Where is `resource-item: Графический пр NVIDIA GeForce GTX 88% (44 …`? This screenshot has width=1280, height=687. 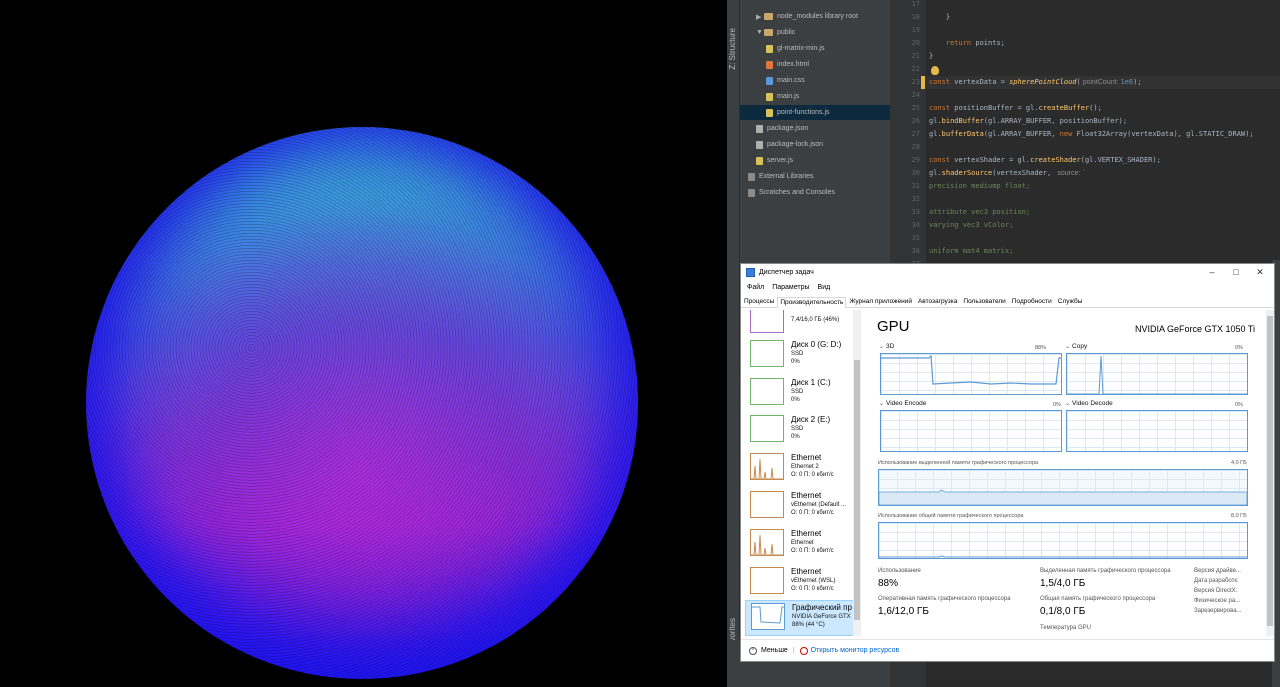 resource-item: Графический пр NVIDIA GeForce GTX 88% (44 … is located at coordinates (799, 618).